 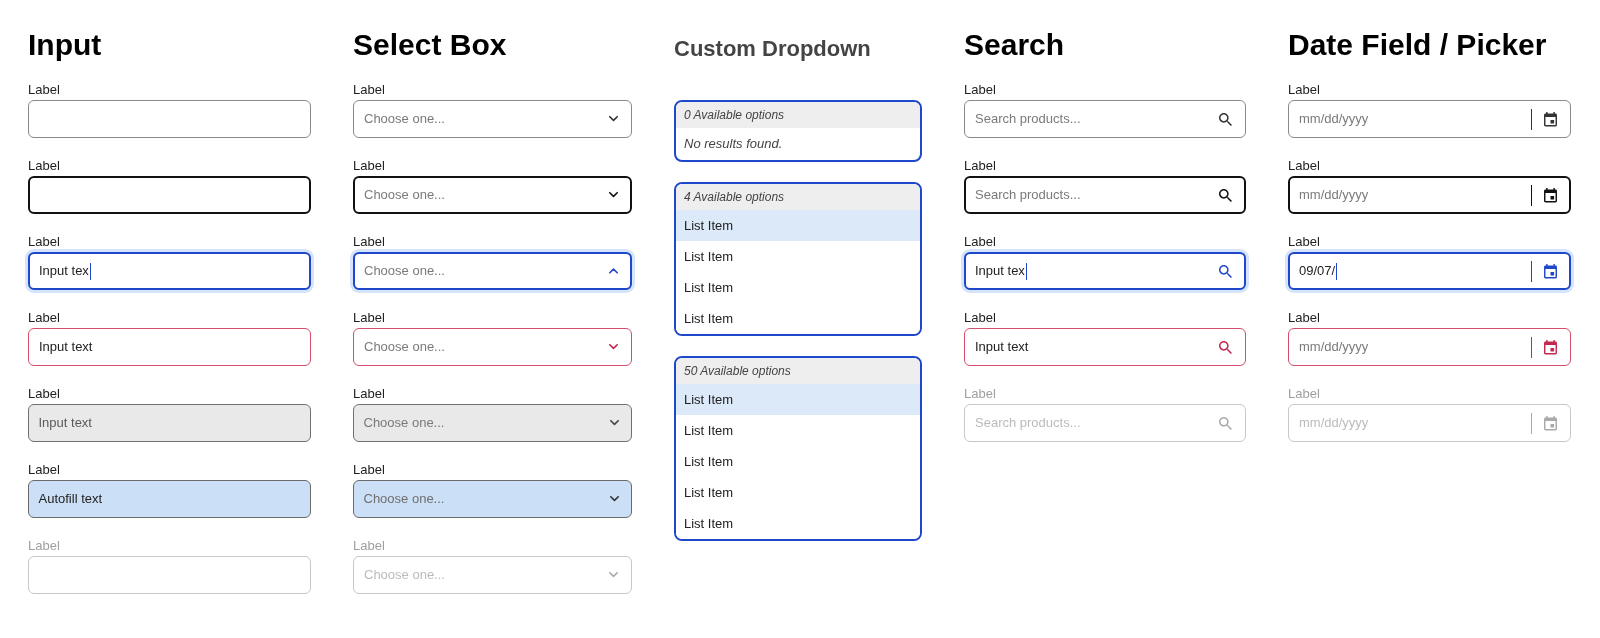 I want to click on options-count: 4 Available options, so click(x=798, y=197).